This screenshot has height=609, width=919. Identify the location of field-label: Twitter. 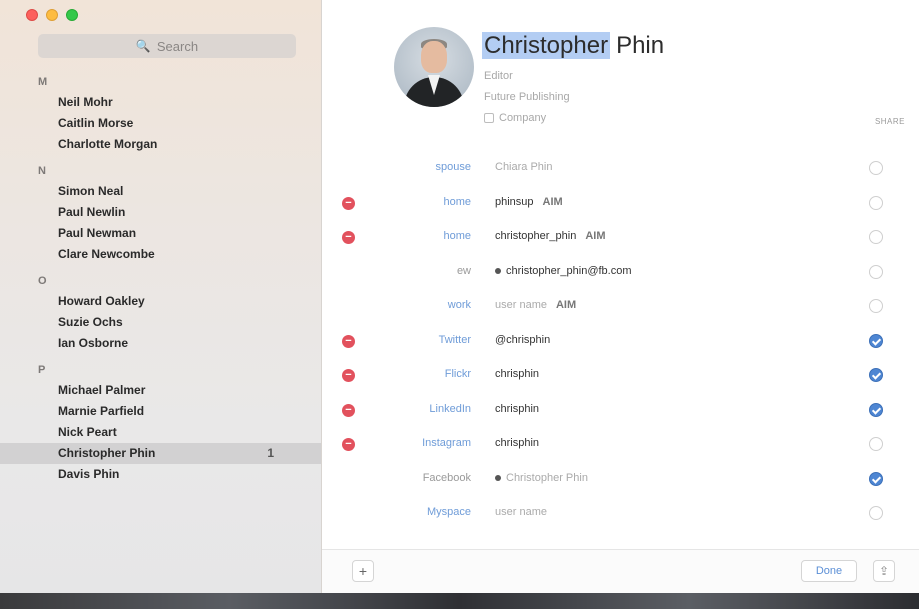
(455, 340).